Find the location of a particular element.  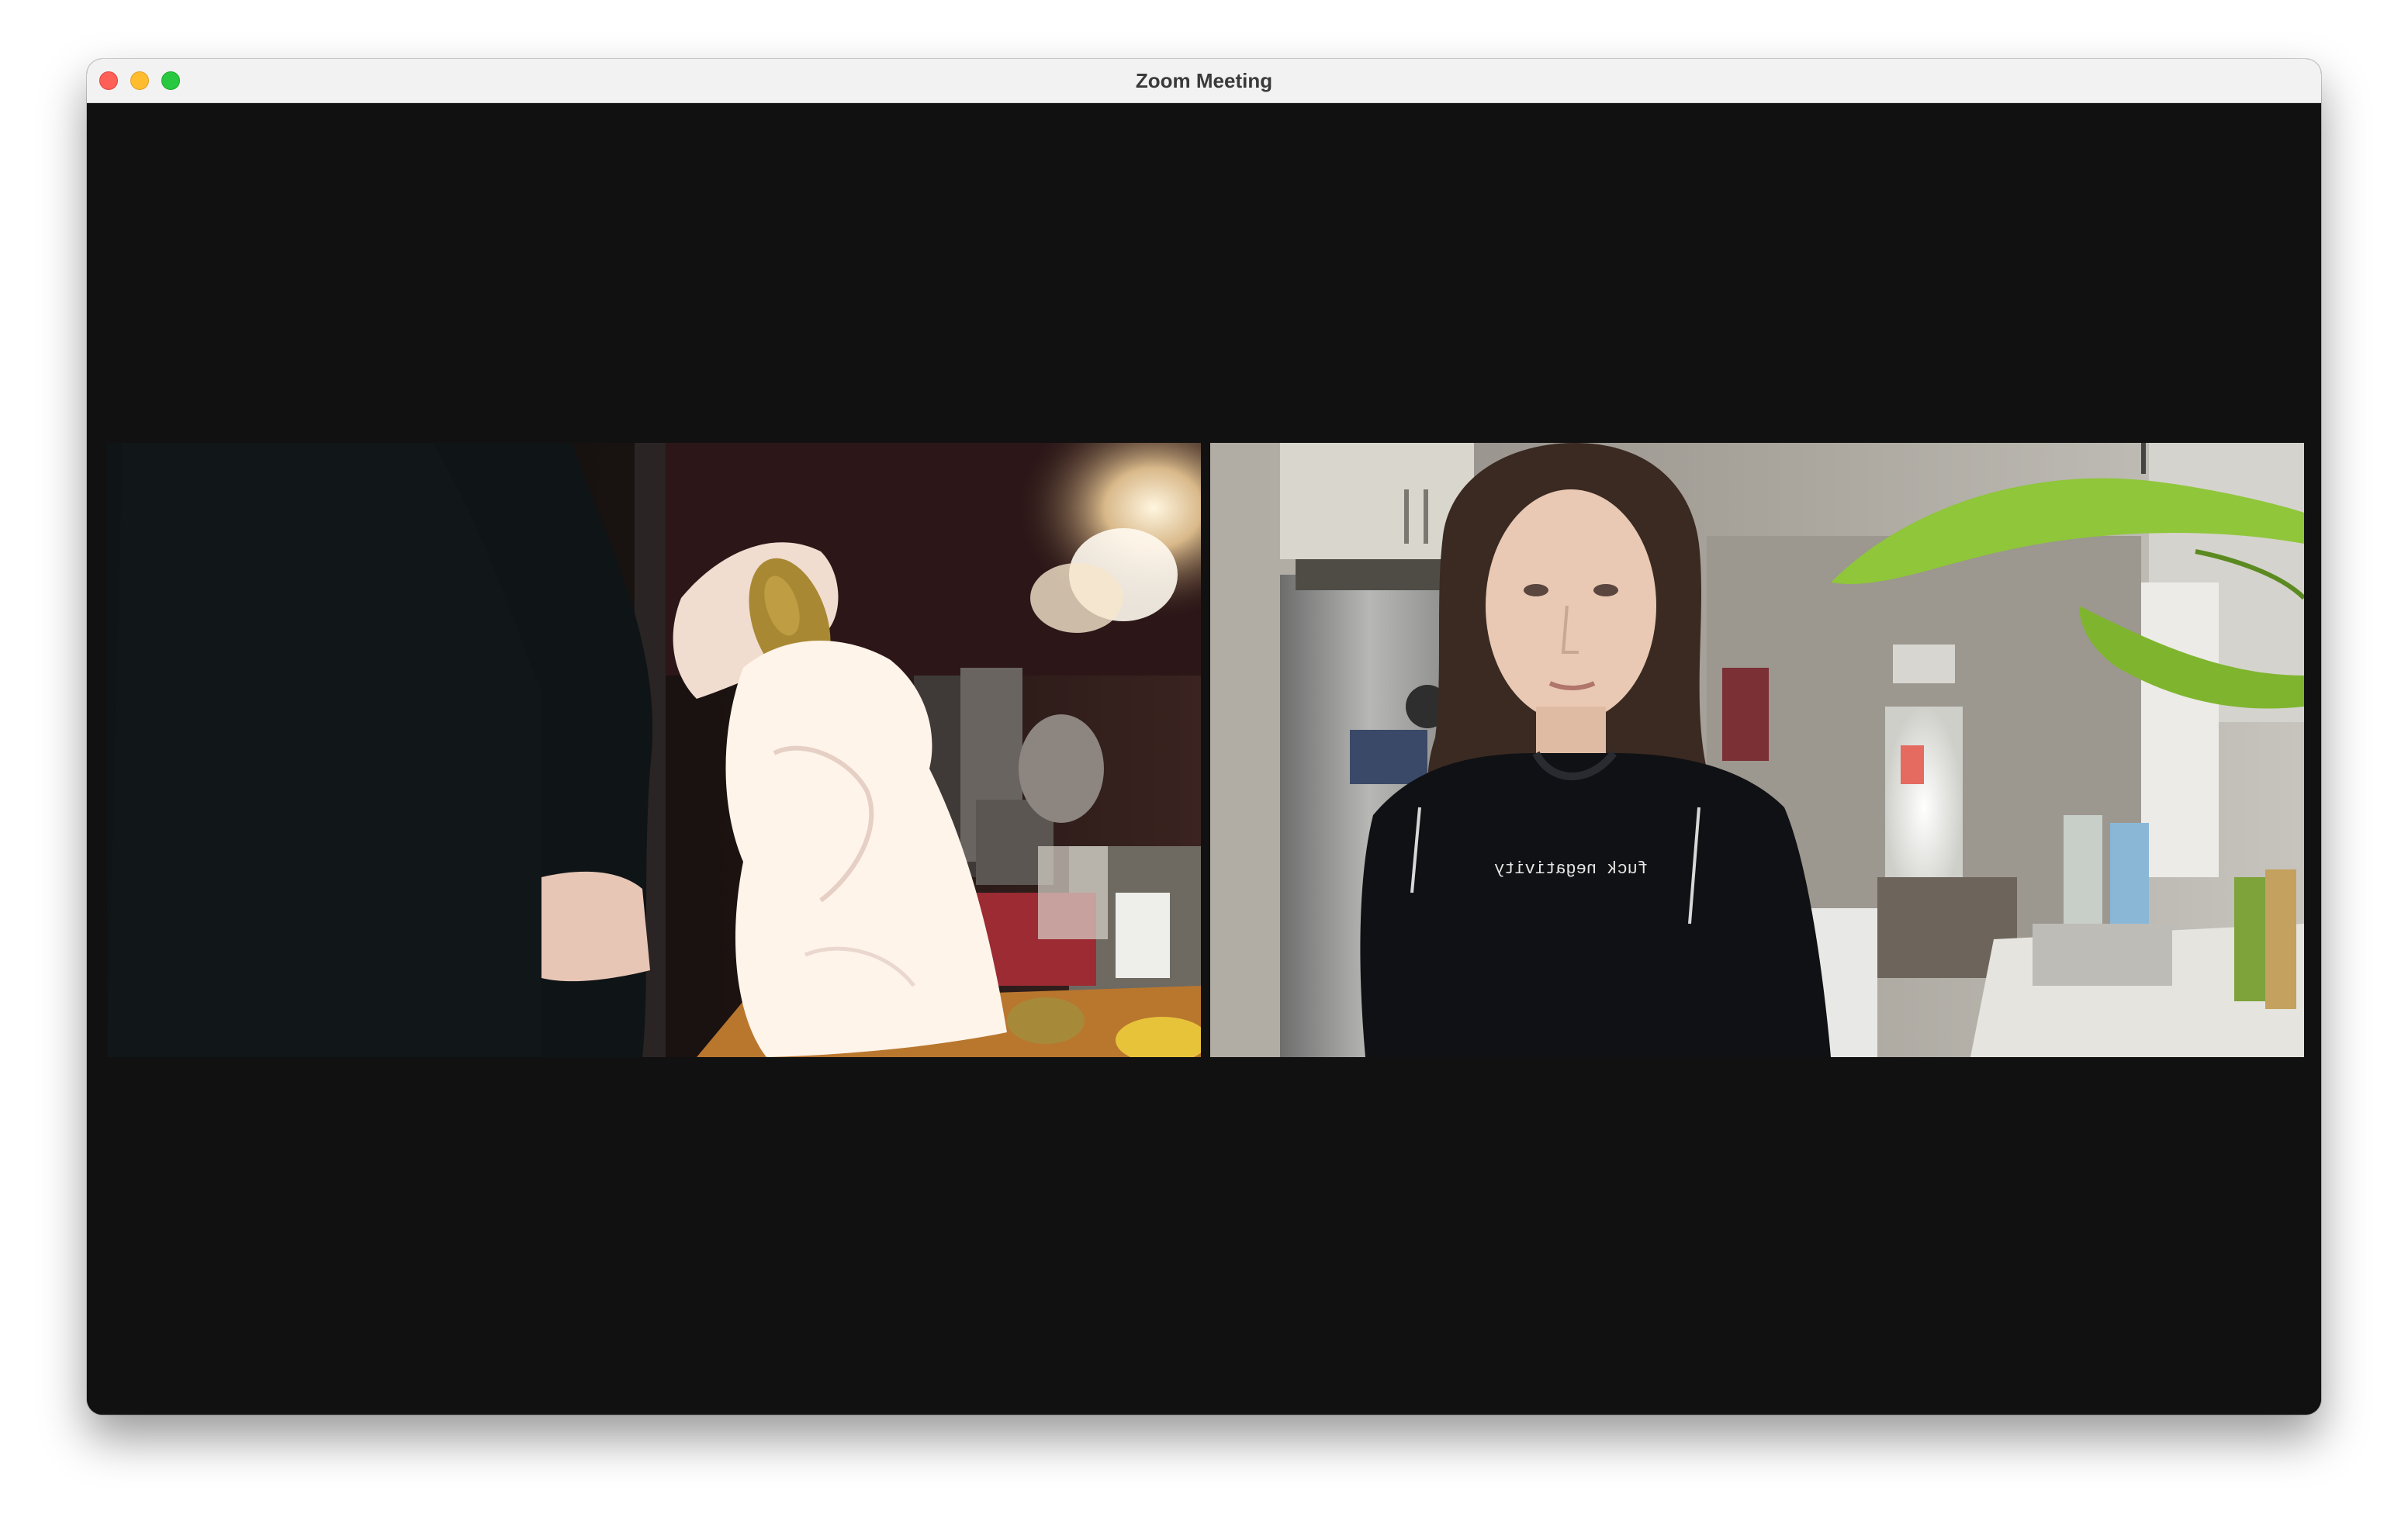

title-bar: Zoom Meeting is located at coordinates (1204, 81).